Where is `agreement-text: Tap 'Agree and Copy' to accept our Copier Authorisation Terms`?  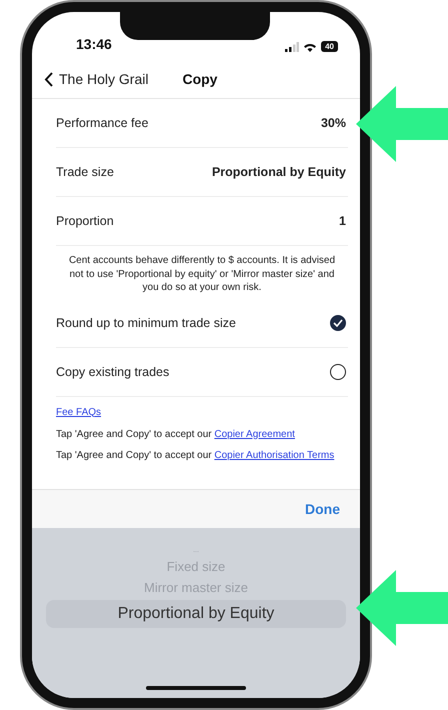 agreement-text: Tap 'Agree and Copy' to accept our Copier Authorisation Terms is located at coordinates (196, 455).